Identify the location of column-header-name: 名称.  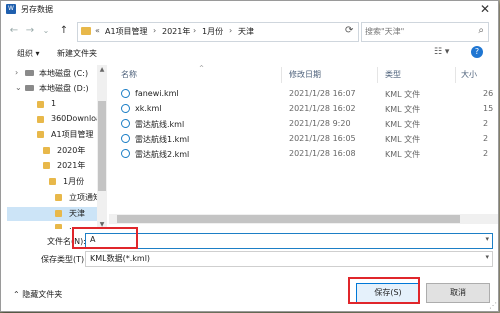
(129, 74).